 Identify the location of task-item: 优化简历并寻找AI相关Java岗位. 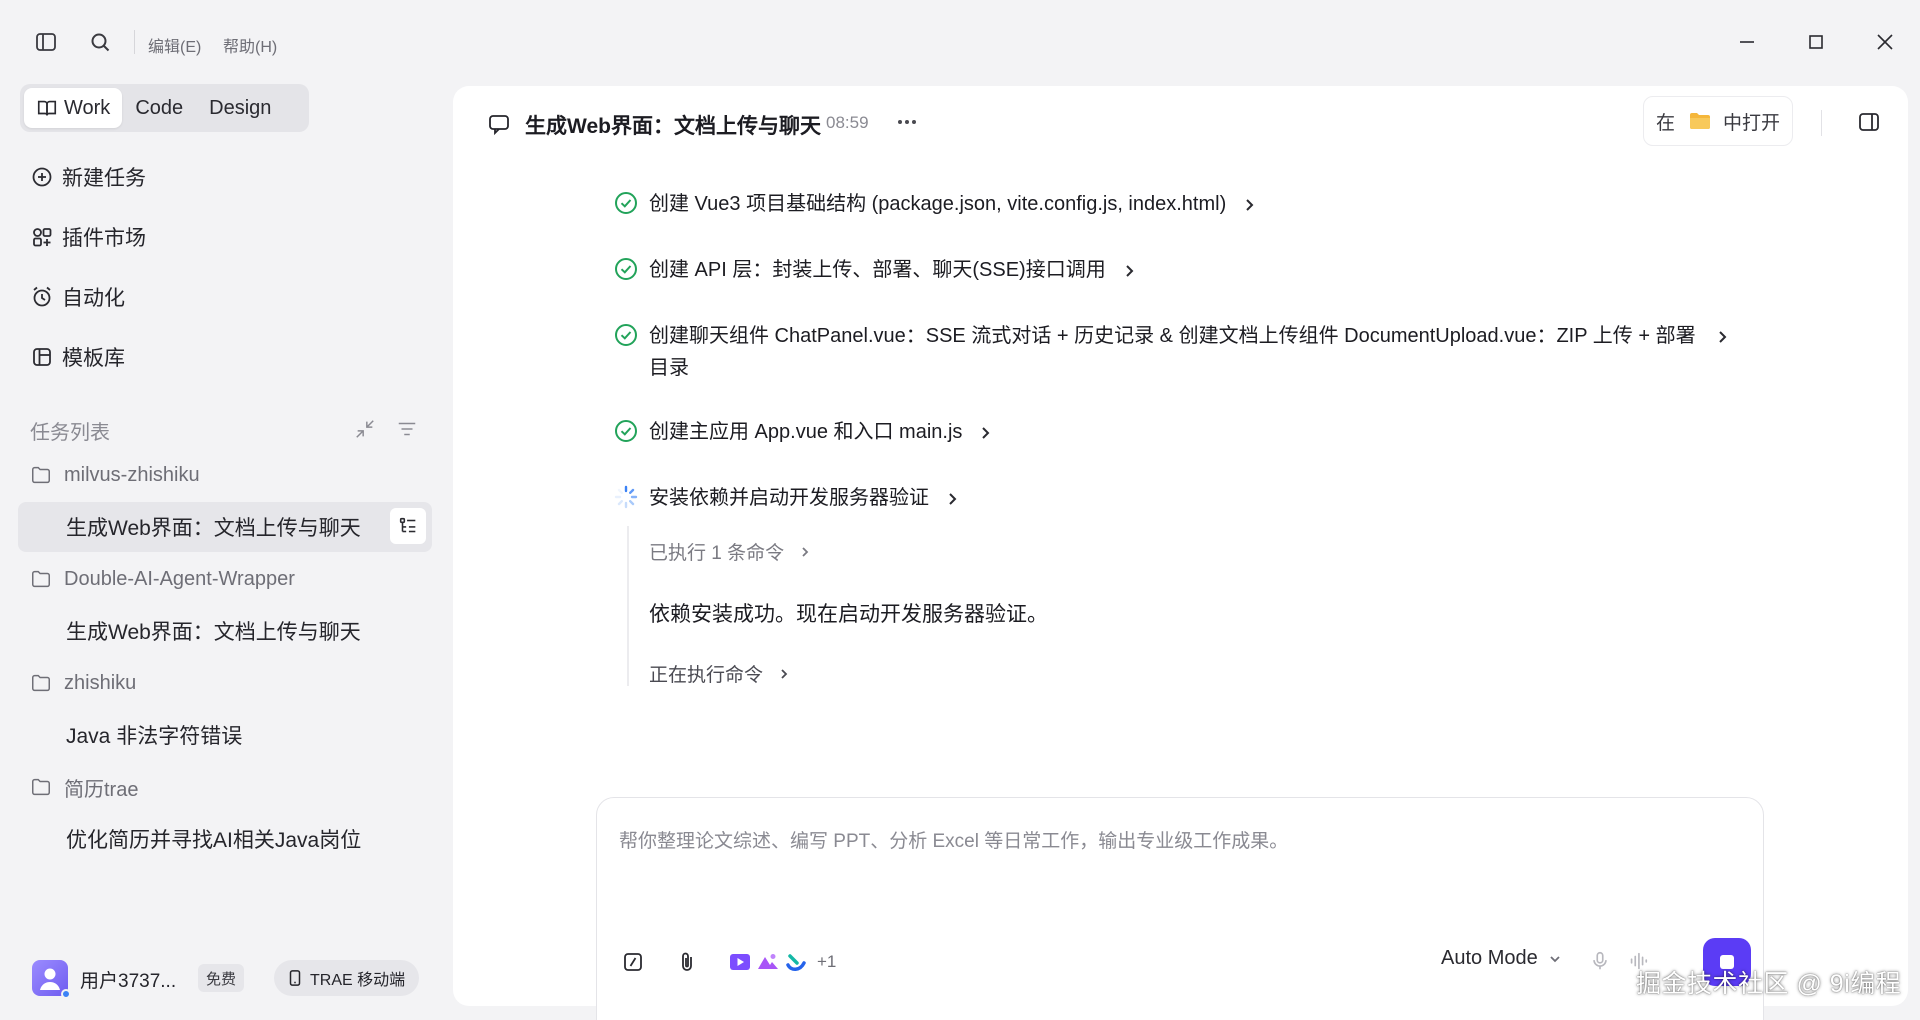
(213, 839).